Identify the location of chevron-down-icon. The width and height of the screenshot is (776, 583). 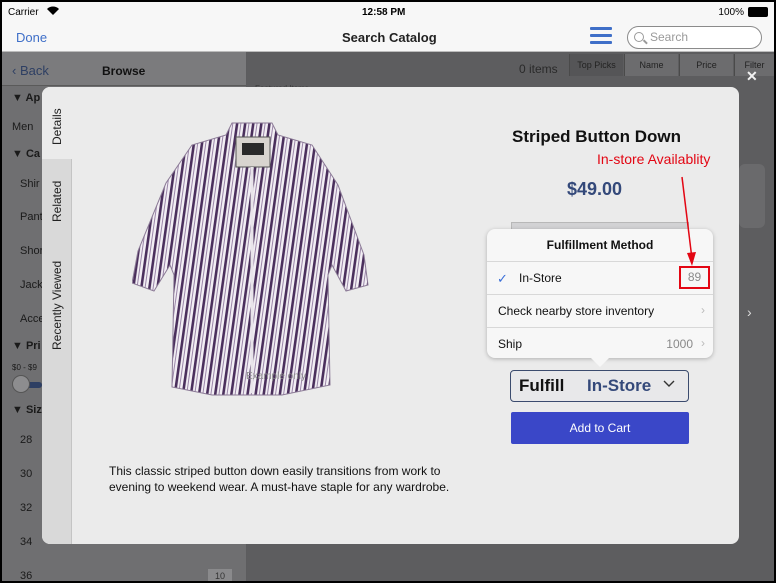
(669, 384).